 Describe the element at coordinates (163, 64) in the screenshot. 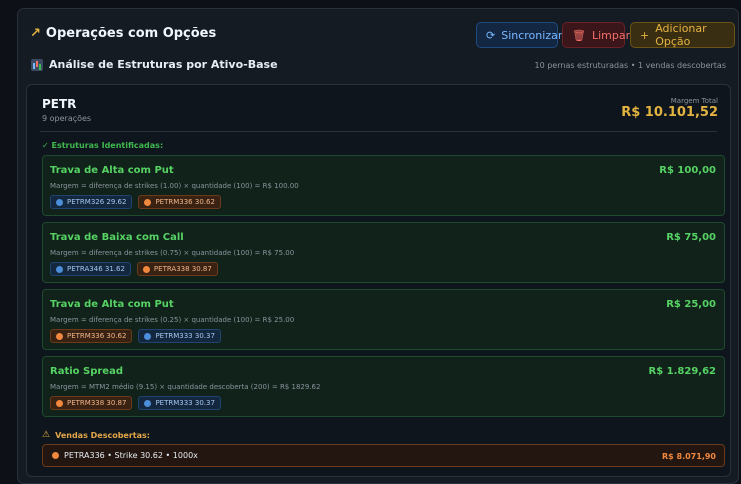

I see `analysis-title: Análise de Estruturas por Ativo-Base` at that location.